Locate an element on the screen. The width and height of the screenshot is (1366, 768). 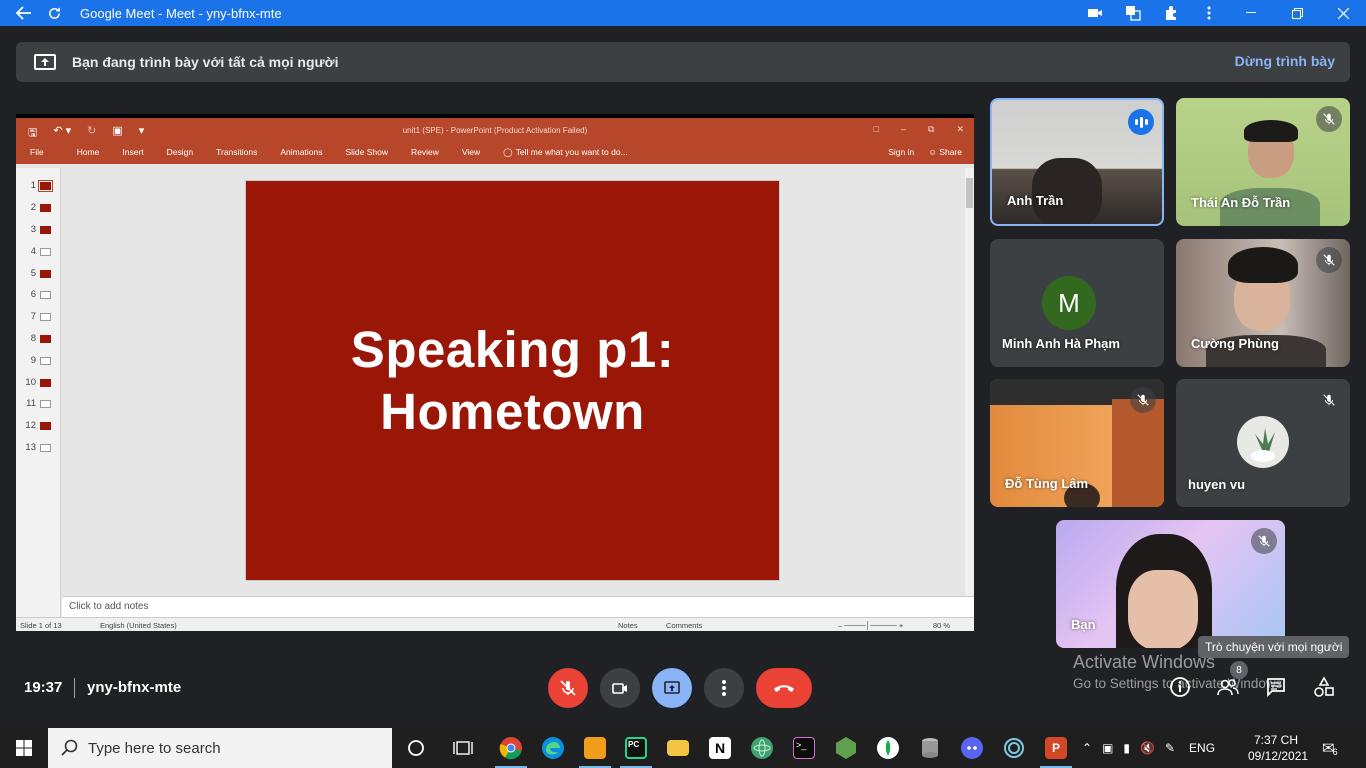
notification-center: ✉ 6 is located at coordinates (1330, 748).